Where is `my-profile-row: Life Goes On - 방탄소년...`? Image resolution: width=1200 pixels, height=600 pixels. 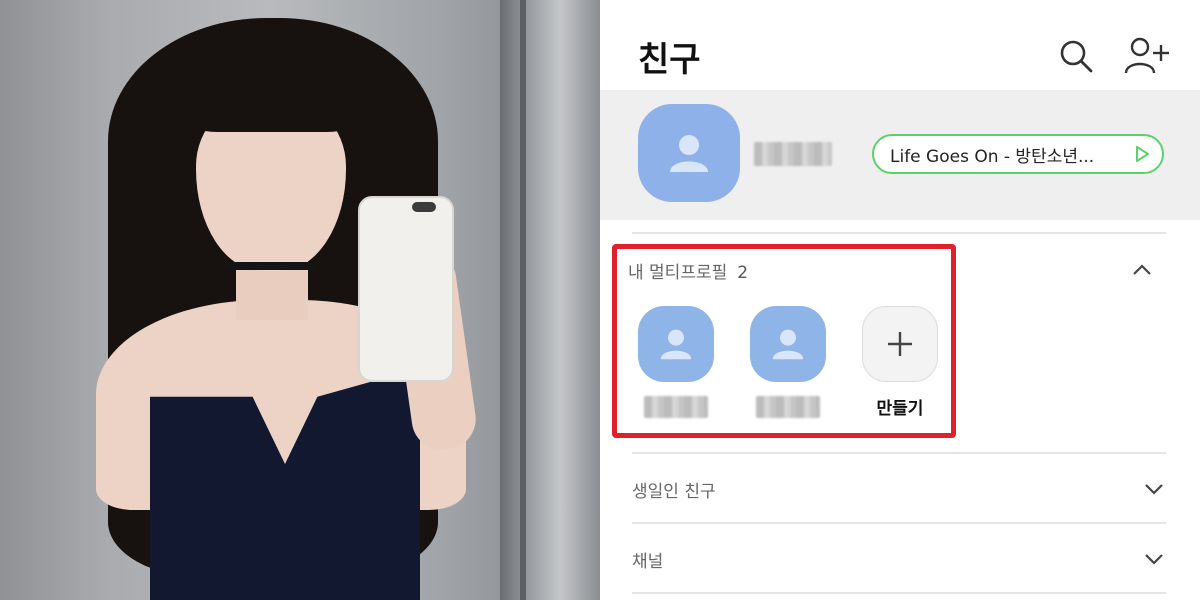 my-profile-row: Life Goes On - 방탄소년... is located at coordinates (900, 155).